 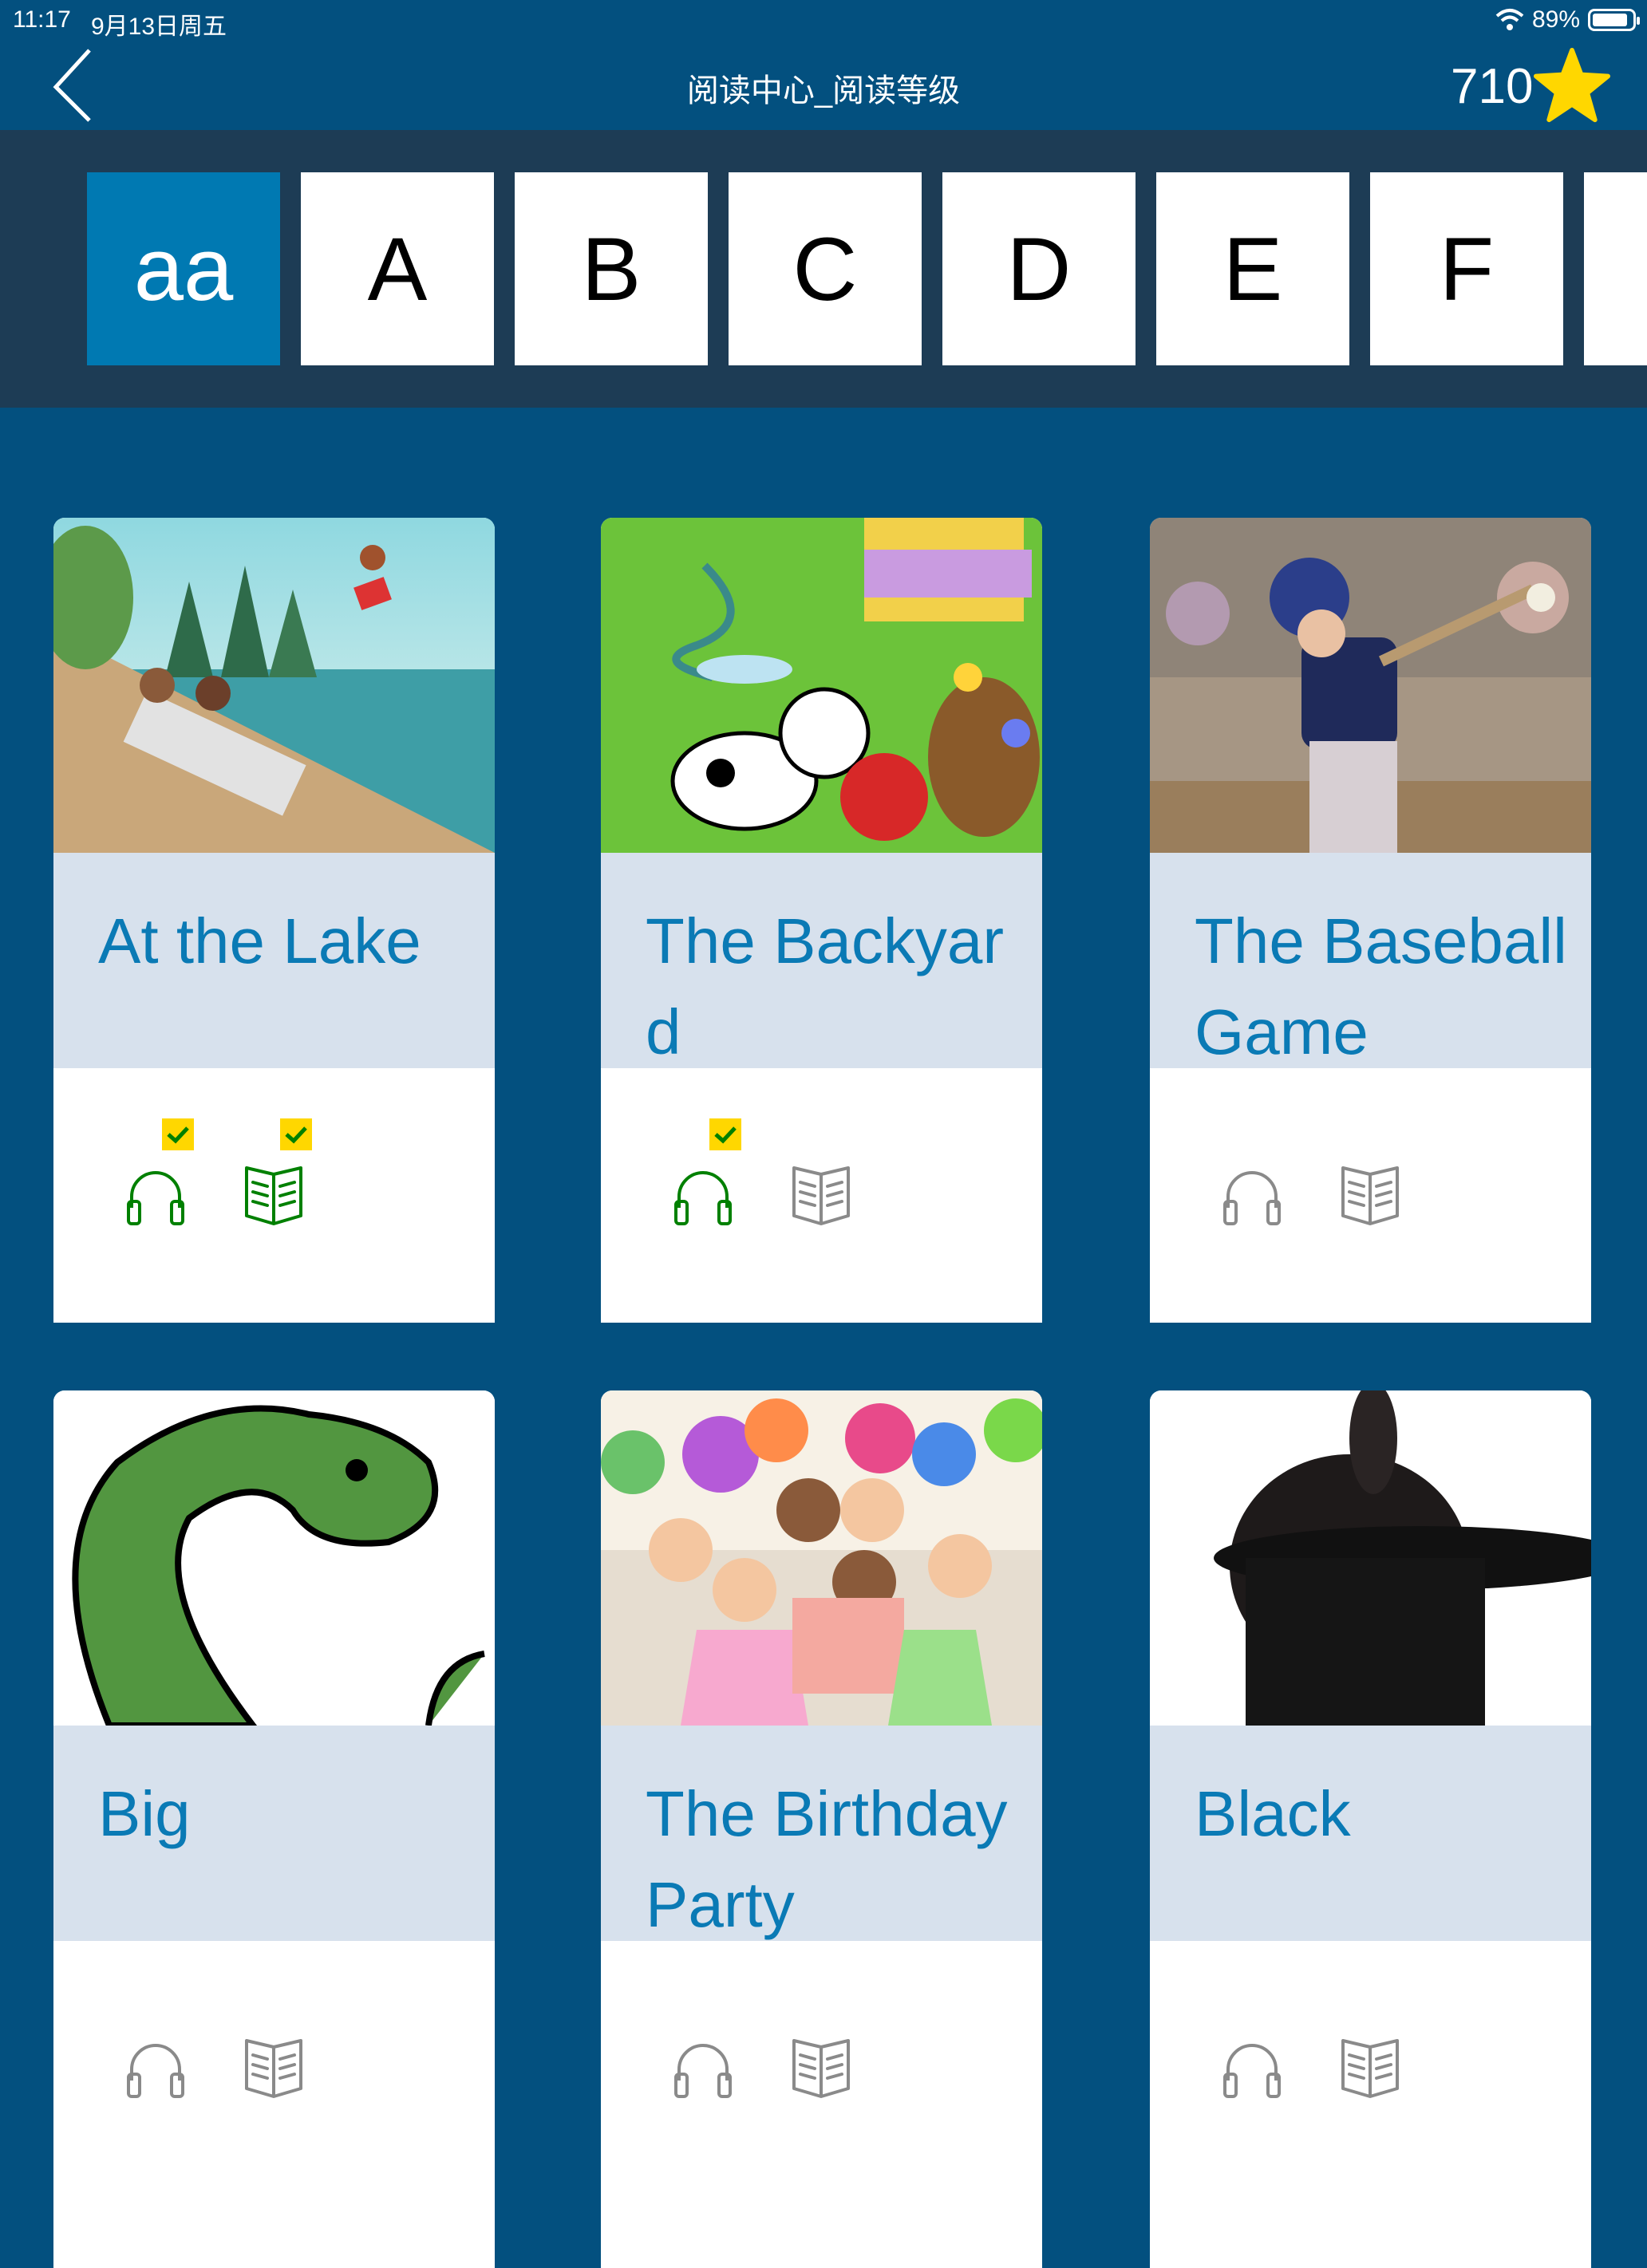 I want to click on status-bar: 11:17 9月13日周五 89%, so click(x=823, y=21).